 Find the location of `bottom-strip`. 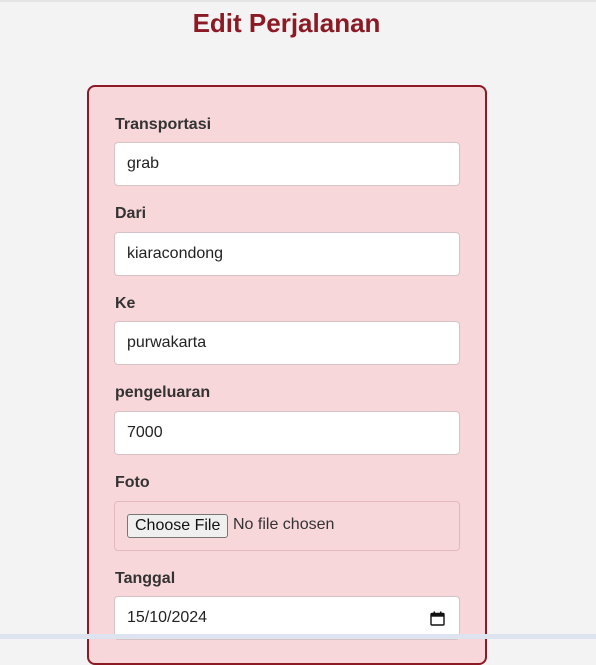

bottom-strip is located at coordinates (298, 636).